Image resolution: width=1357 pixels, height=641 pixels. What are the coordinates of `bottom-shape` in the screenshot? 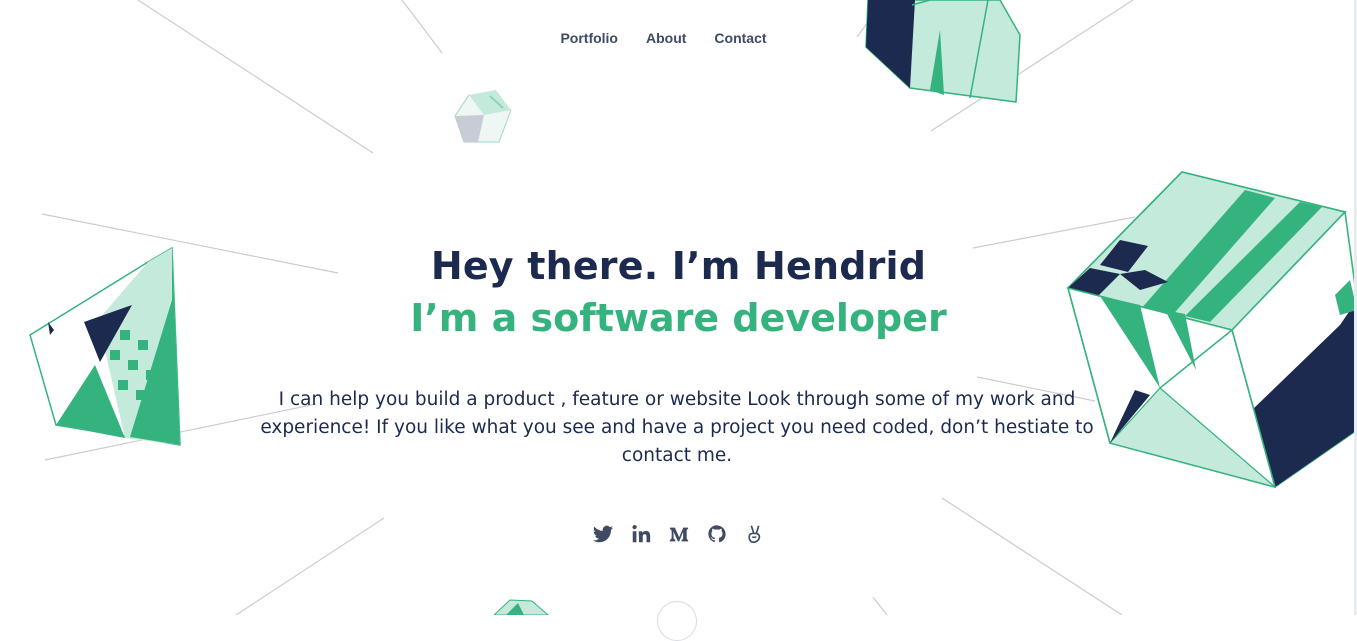 It's located at (521, 607).